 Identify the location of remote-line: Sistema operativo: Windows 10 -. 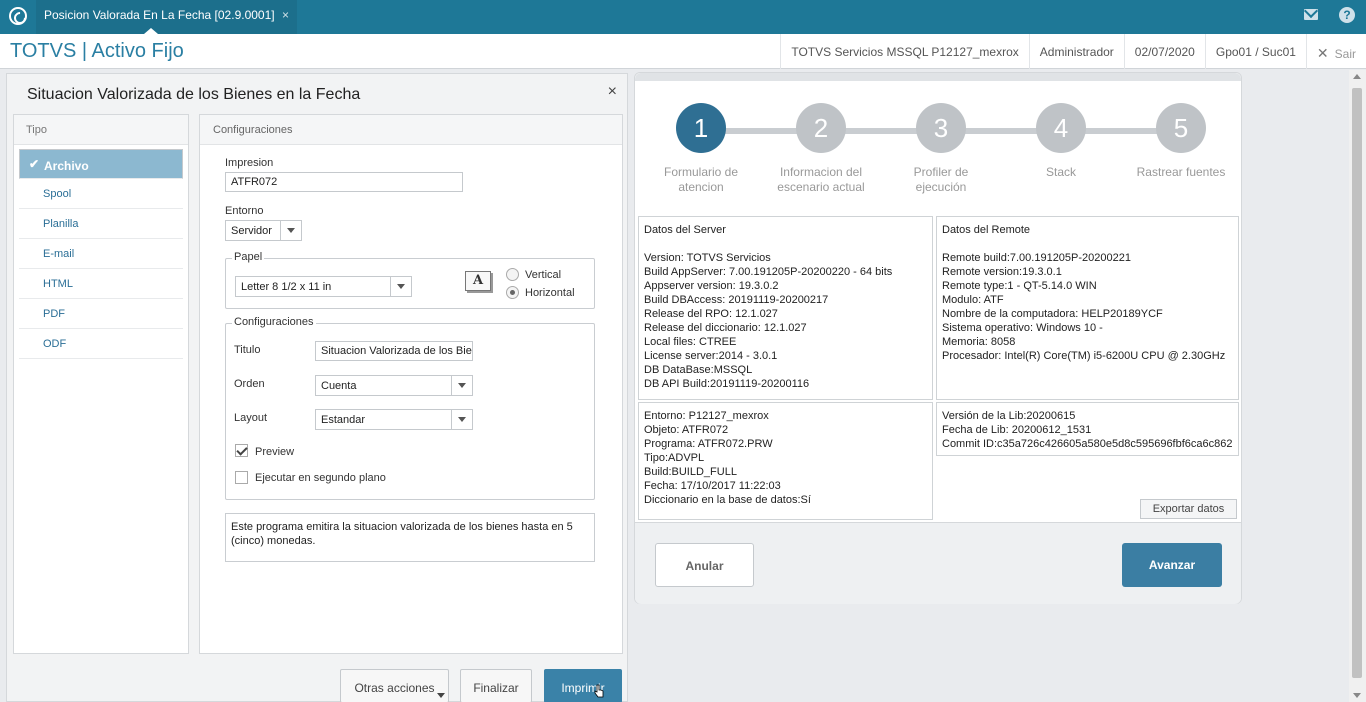
(1022, 328).